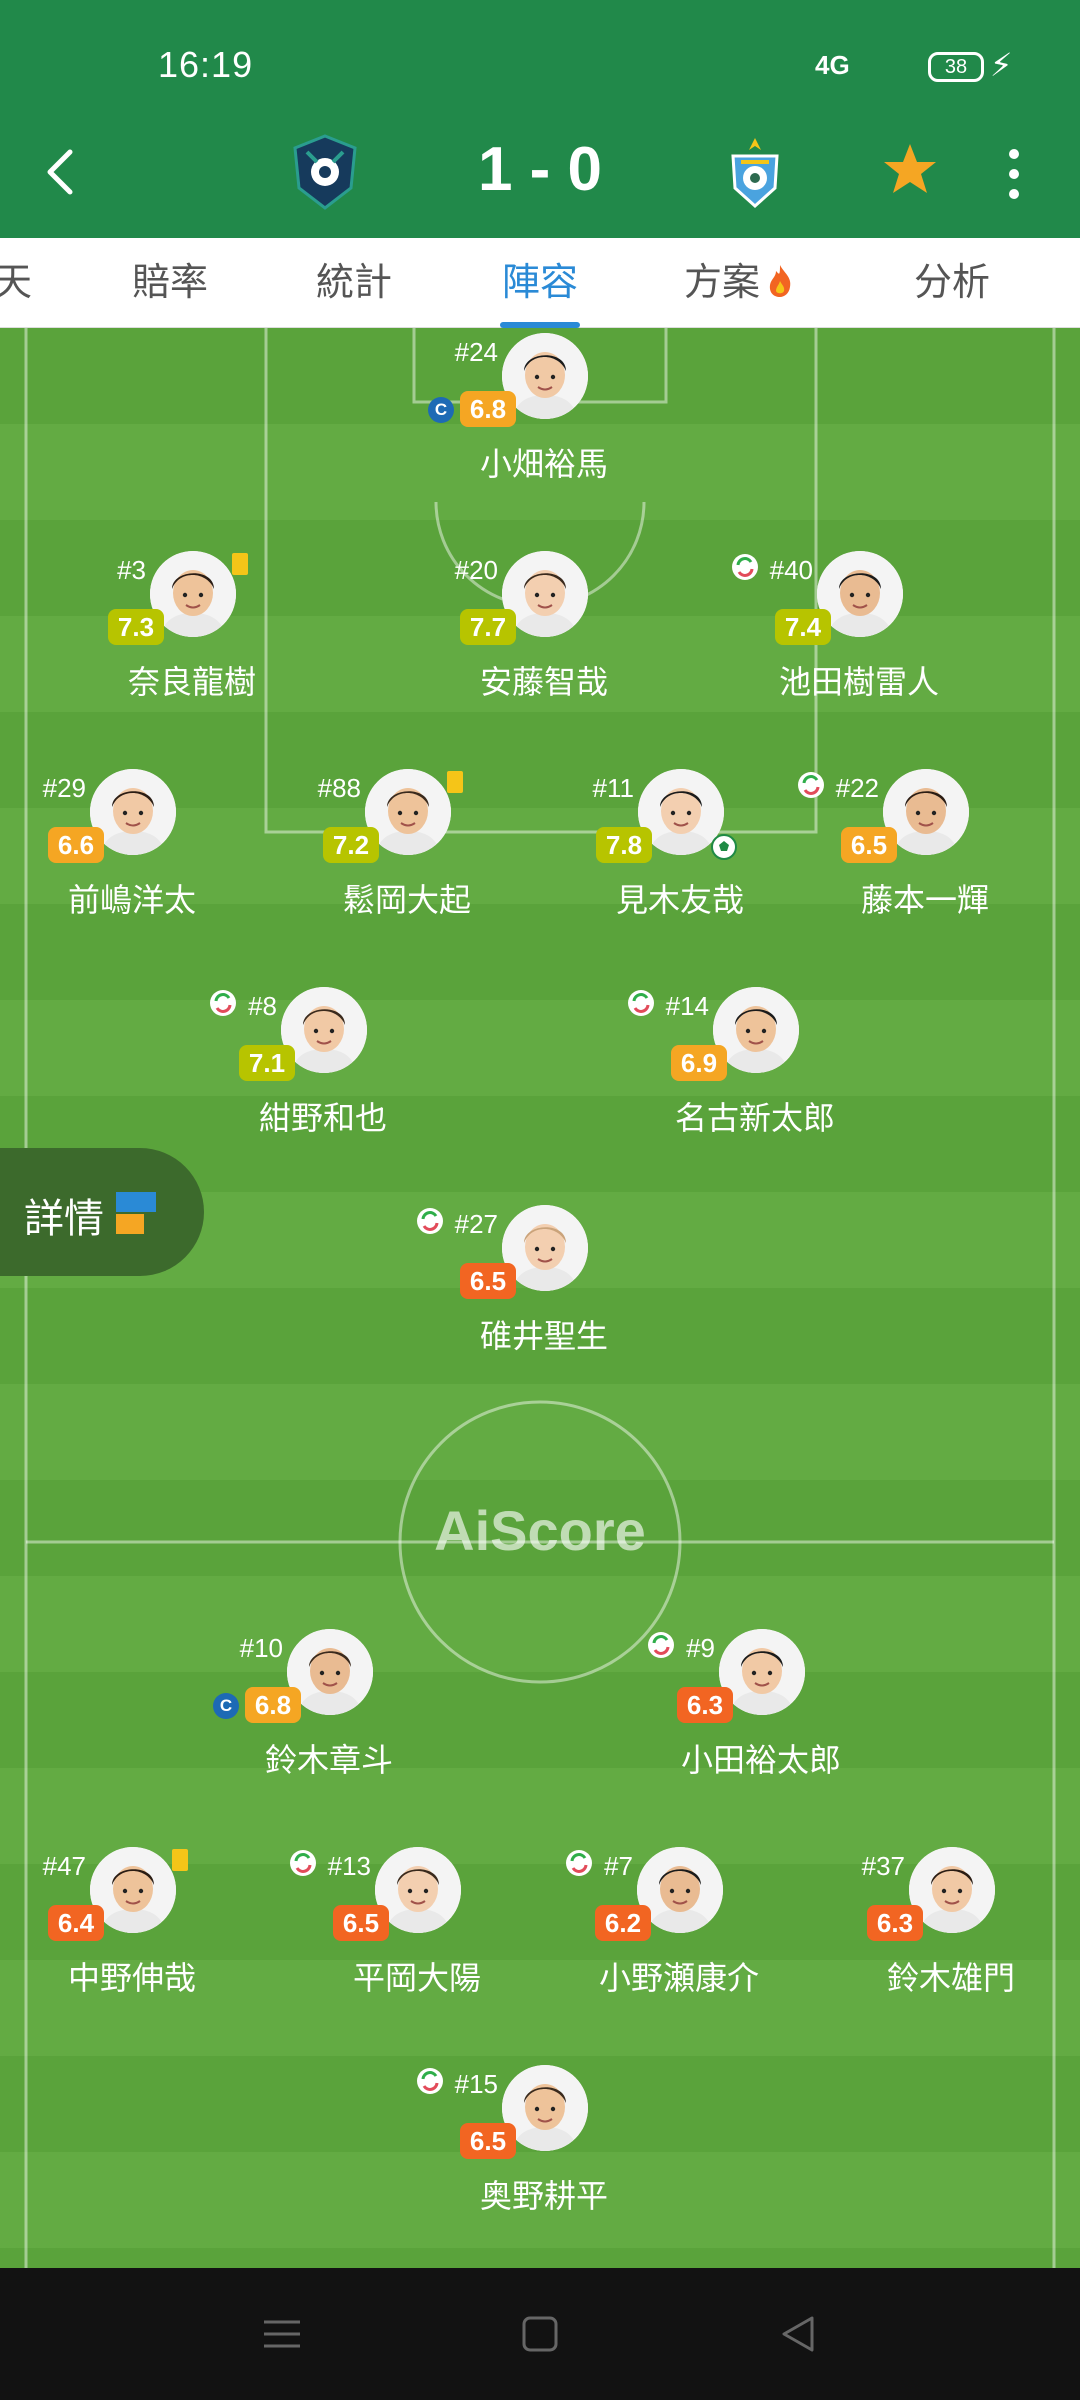  I want to click on player-name: 鬆岡大起, so click(406, 900).